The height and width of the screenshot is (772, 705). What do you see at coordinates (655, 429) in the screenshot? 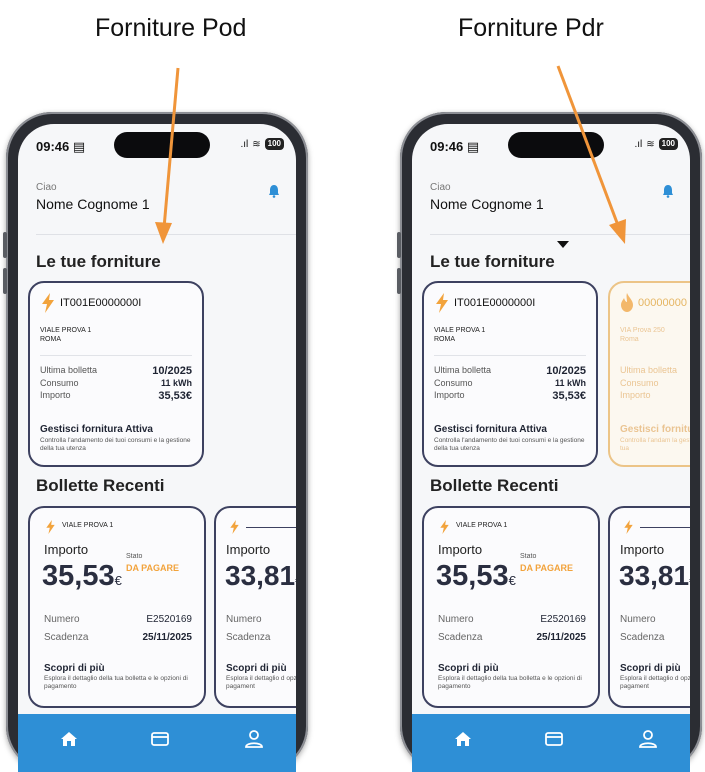
I see `manage-supply-link: Gestisci fornitu` at bounding box center [655, 429].